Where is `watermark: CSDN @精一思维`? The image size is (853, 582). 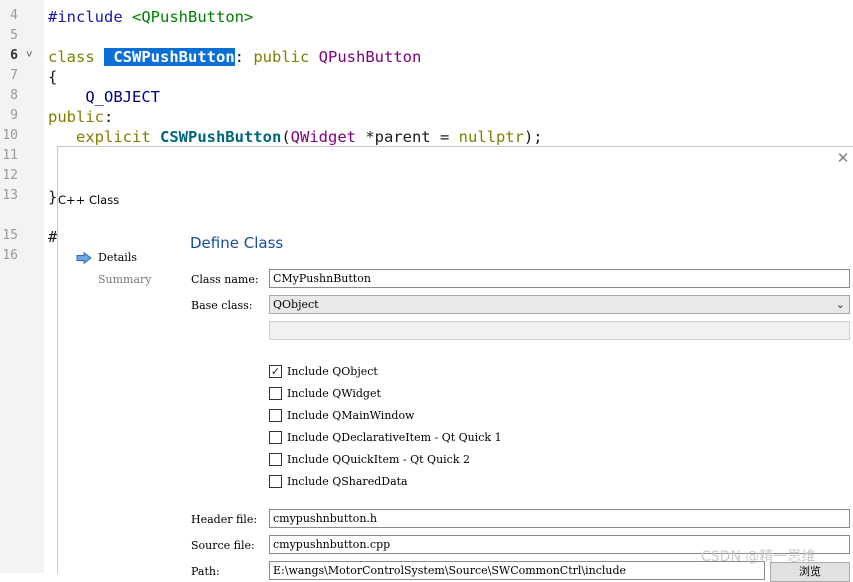 watermark: CSDN @精一思维 is located at coordinates (758, 557).